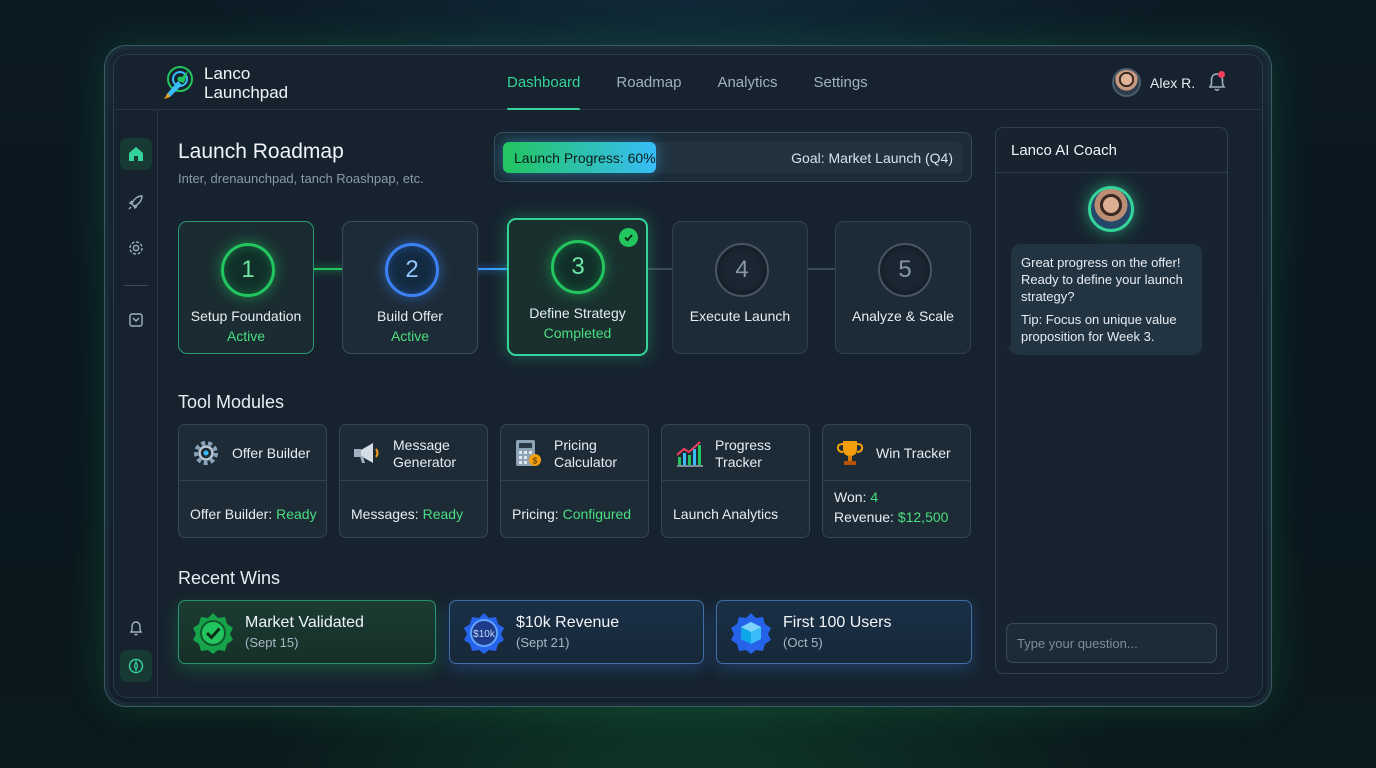 Image resolution: width=1376 pixels, height=768 pixels. What do you see at coordinates (597, 514) in the screenshot?
I see `status-value: Configured` at bounding box center [597, 514].